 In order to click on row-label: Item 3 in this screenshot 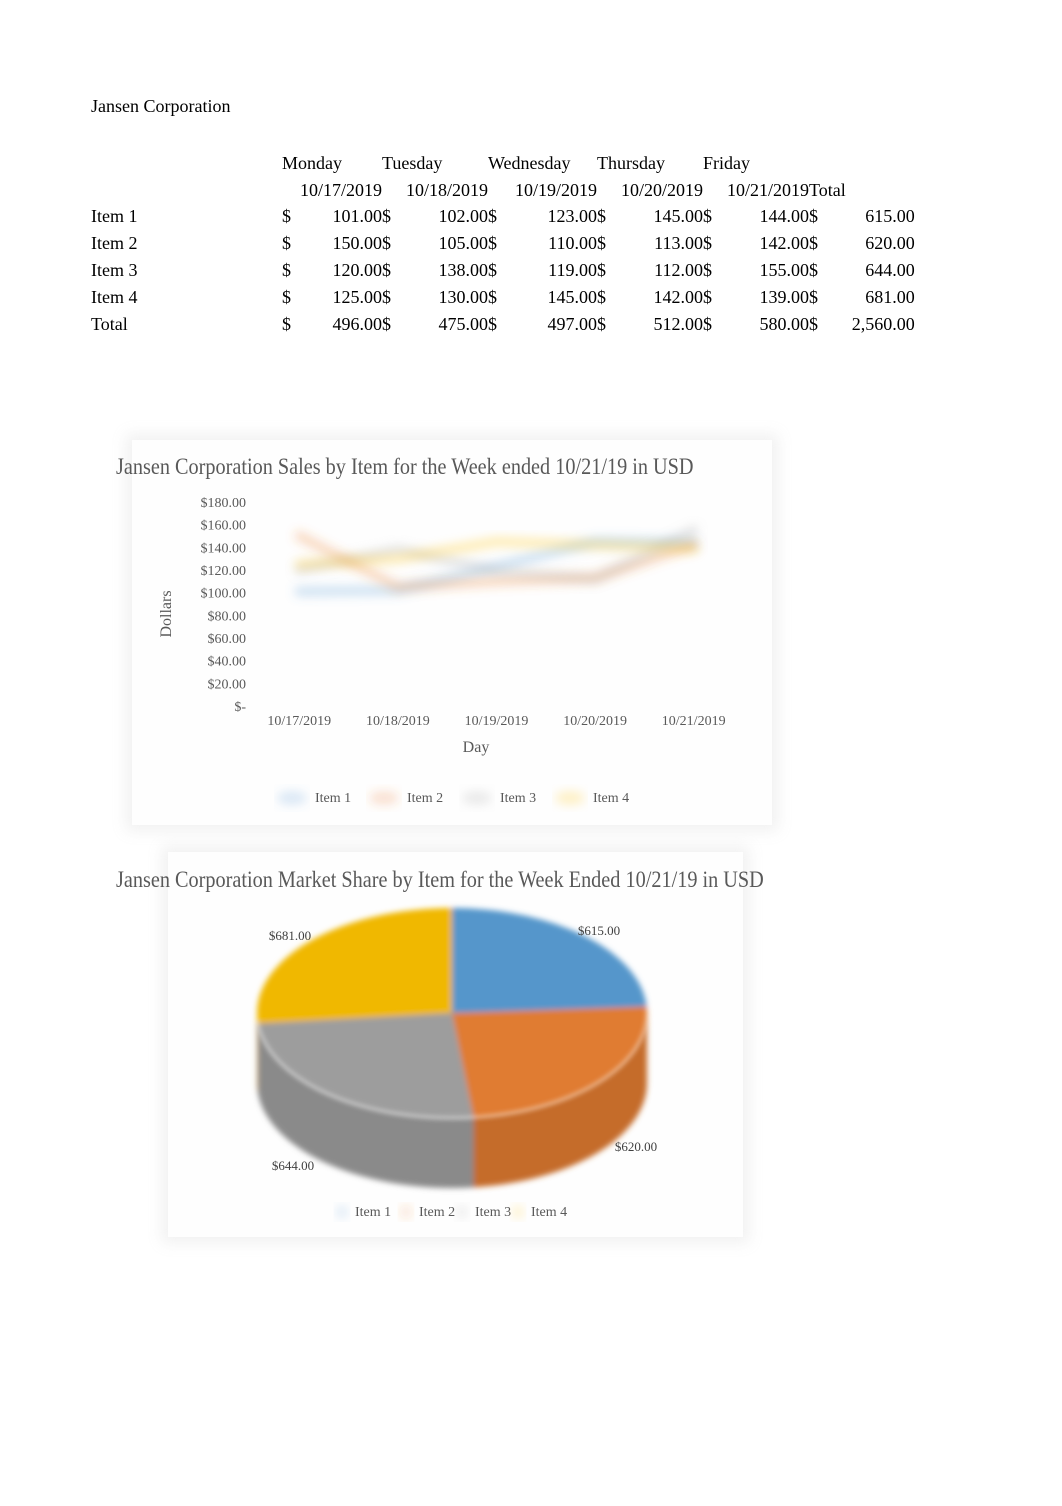, I will do `click(114, 270)`.